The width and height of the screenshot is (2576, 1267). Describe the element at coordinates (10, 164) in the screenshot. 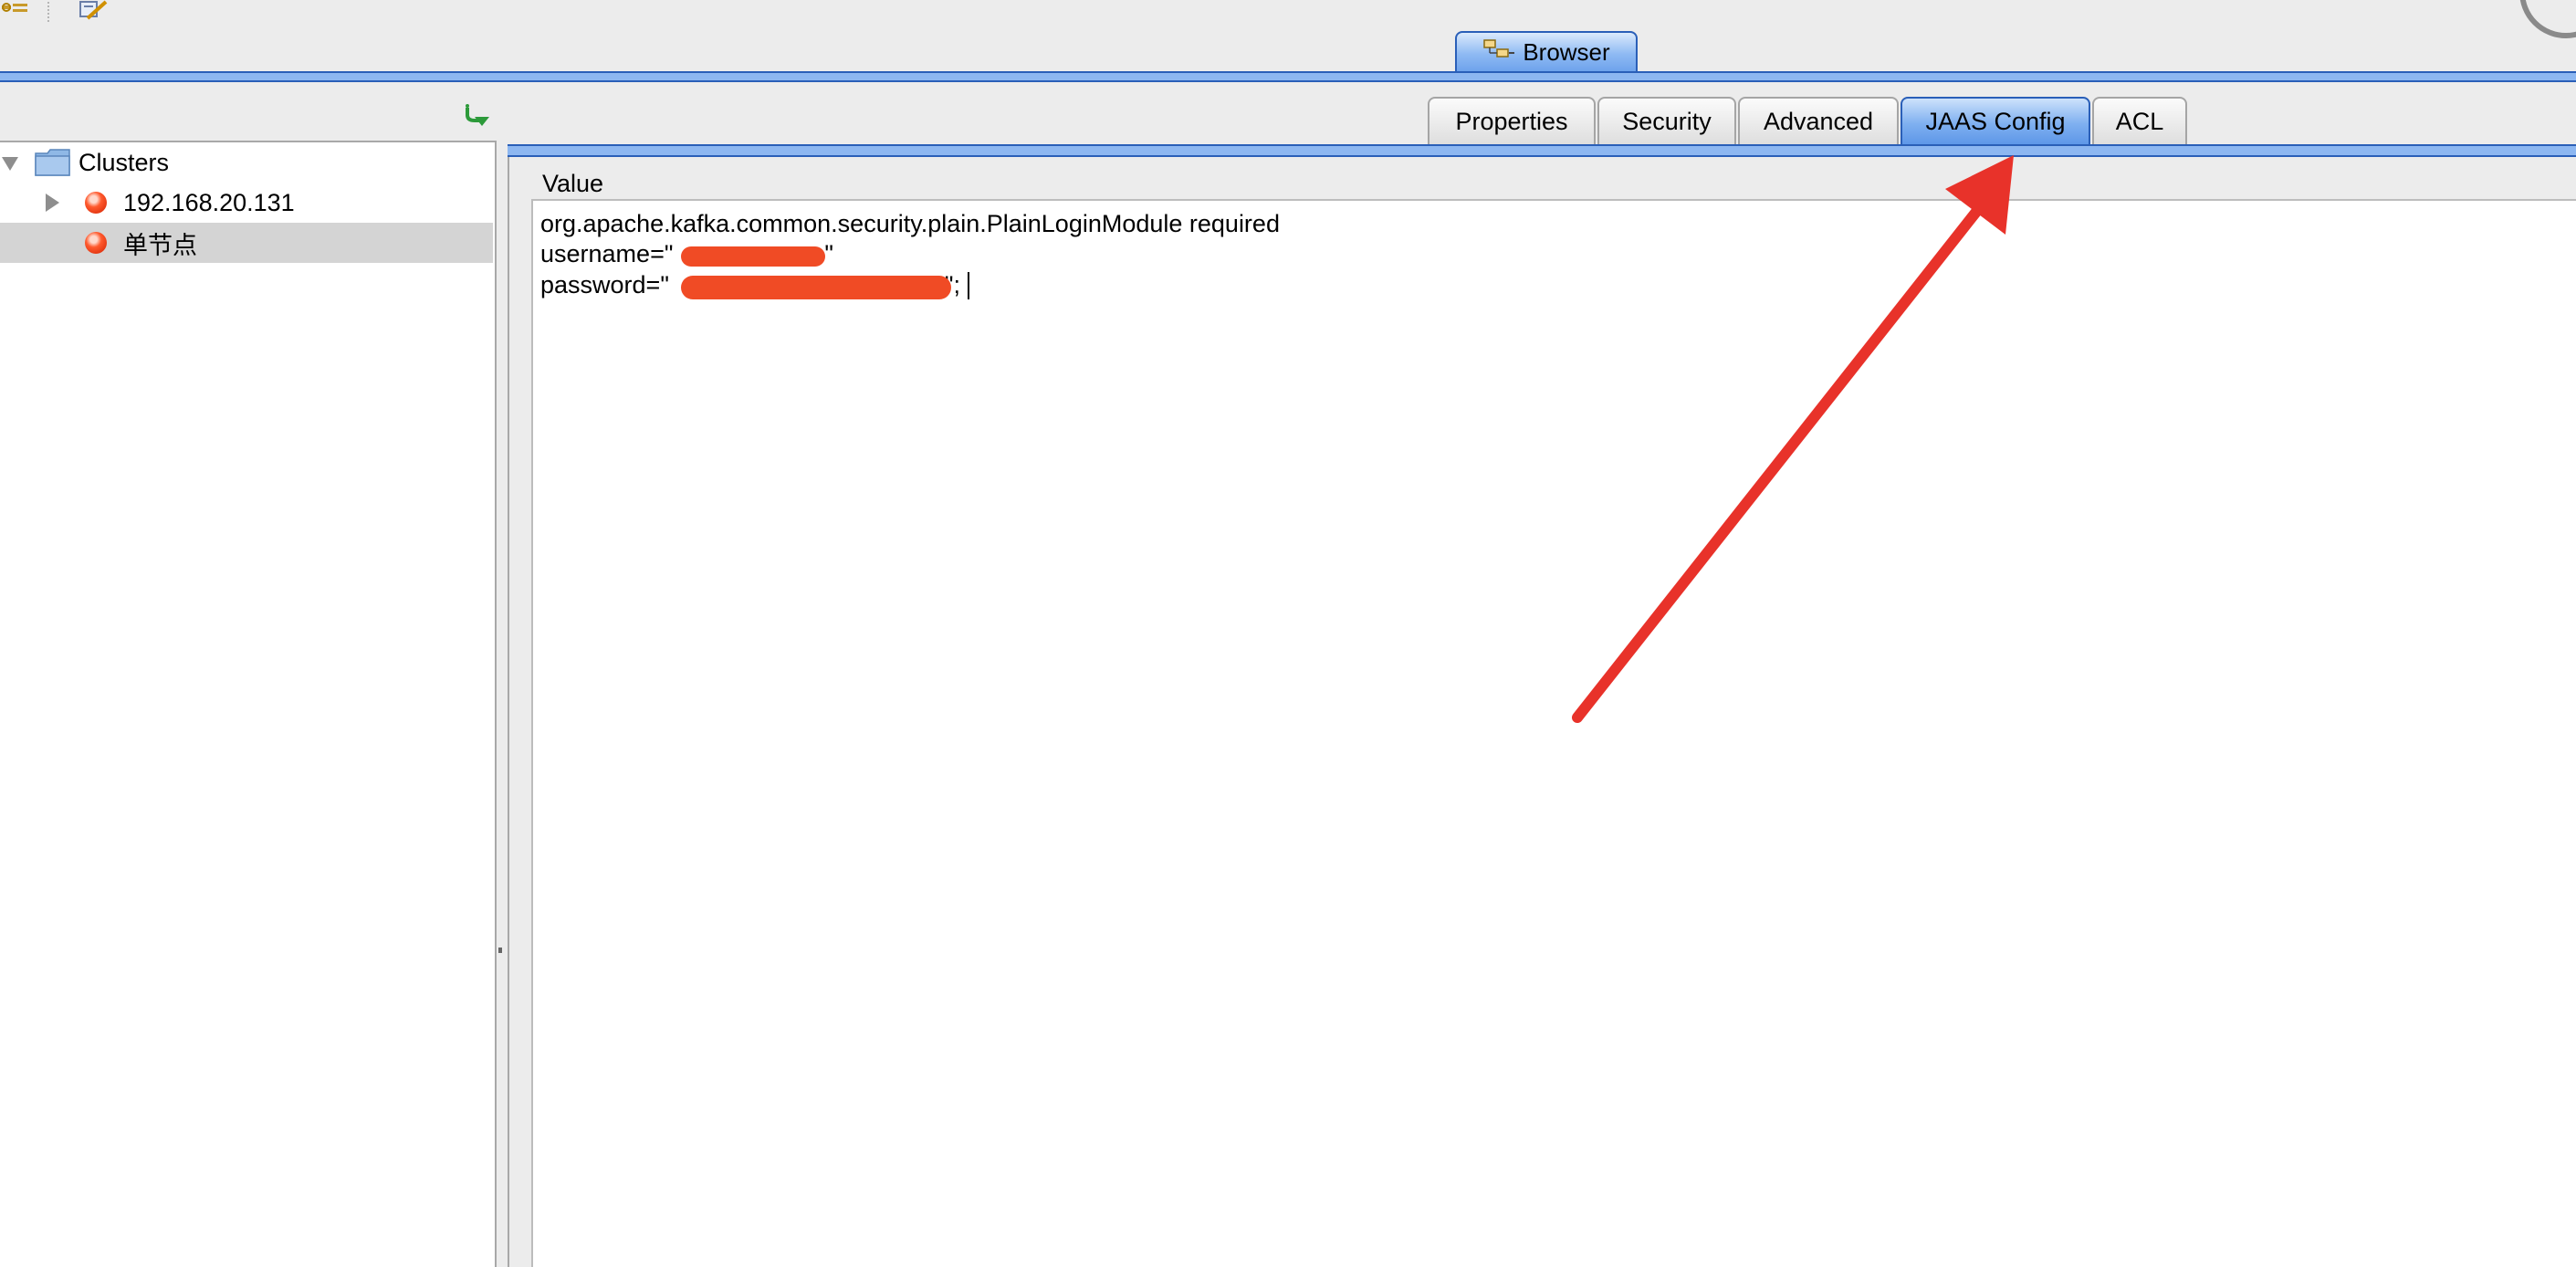

I see `collapse-triangle-icon` at that location.